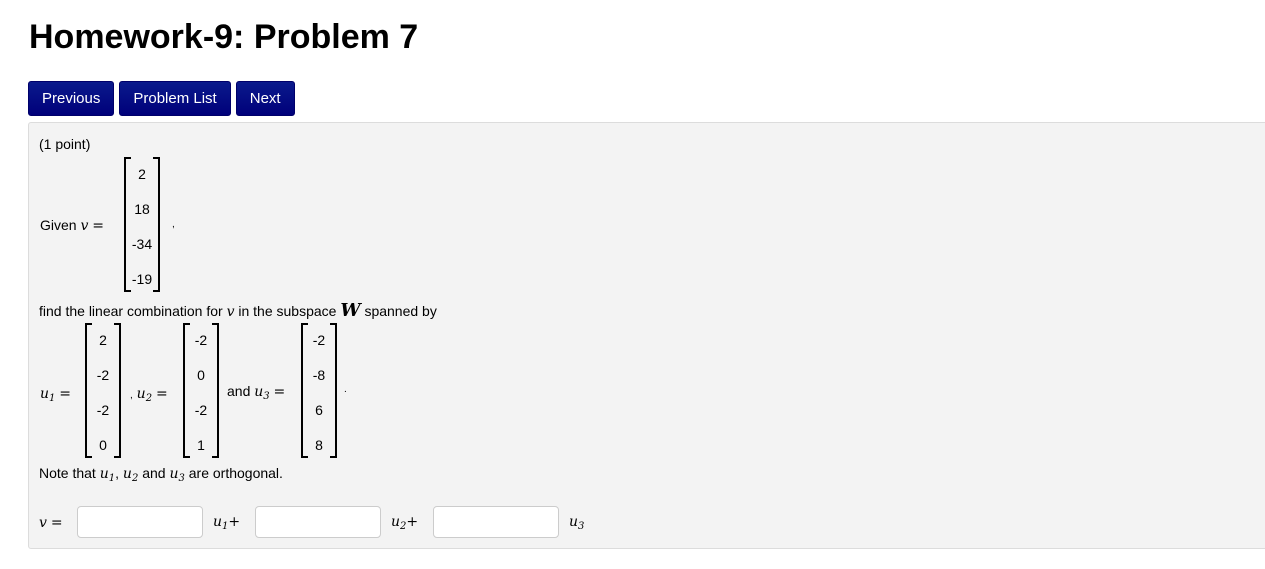 The width and height of the screenshot is (1265, 569). What do you see at coordinates (319, 445) in the screenshot?
I see `u3-entry: 8` at bounding box center [319, 445].